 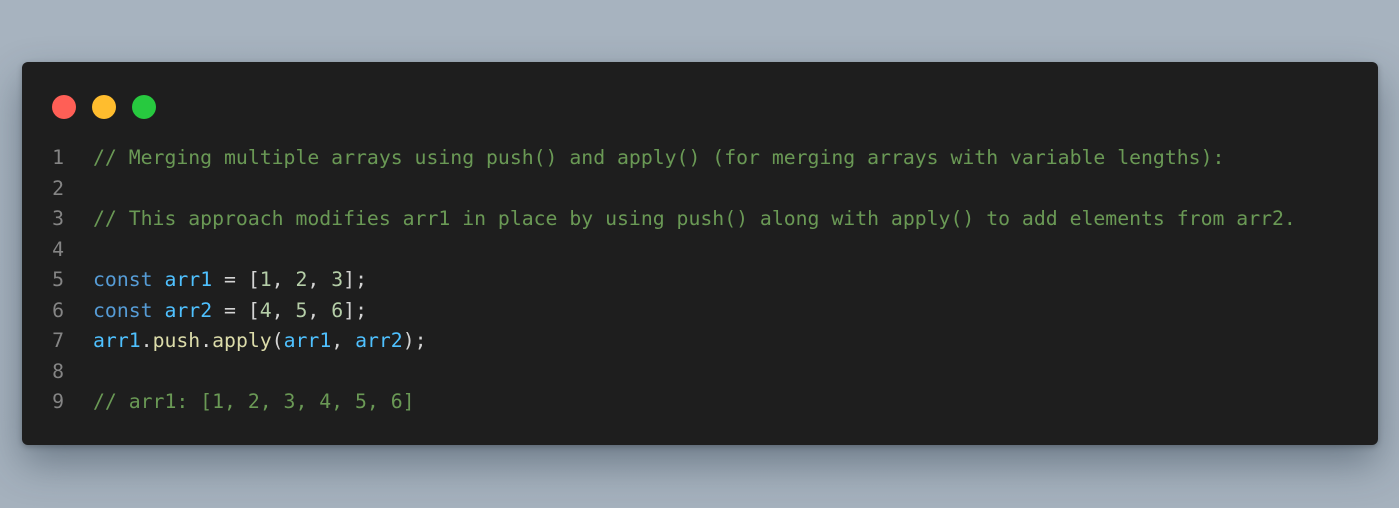 What do you see at coordinates (58, 279) in the screenshot?
I see `line-number: 5` at bounding box center [58, 279].